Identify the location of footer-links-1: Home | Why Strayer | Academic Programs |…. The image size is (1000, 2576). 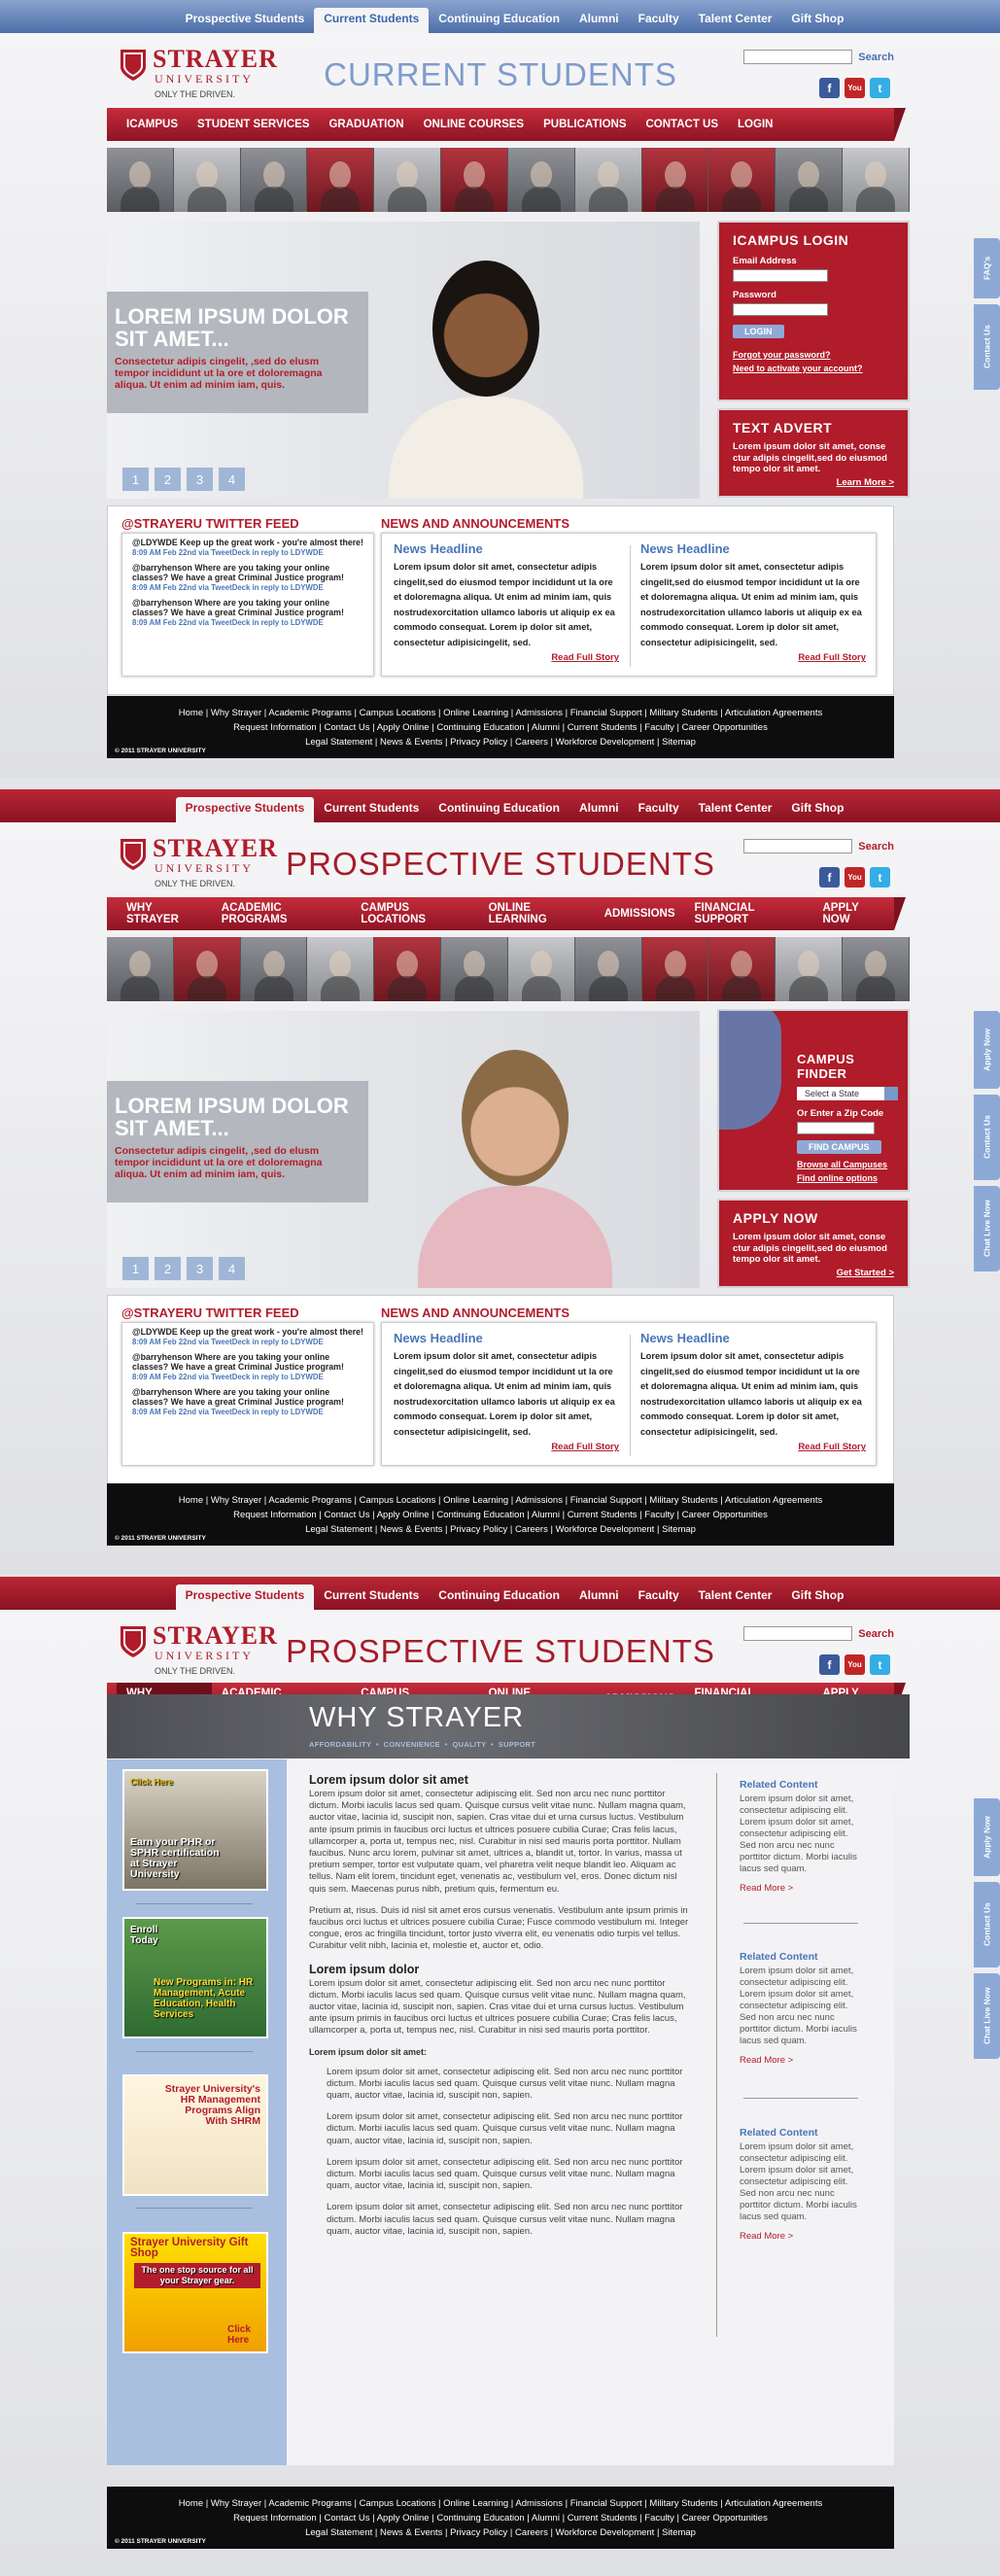
(500, 1500).